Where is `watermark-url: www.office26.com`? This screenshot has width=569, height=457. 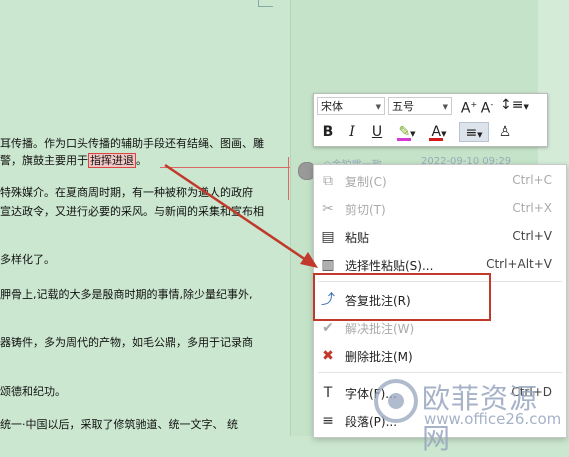
watermark-url: www.office26.com is located at coordinates (493, 419).